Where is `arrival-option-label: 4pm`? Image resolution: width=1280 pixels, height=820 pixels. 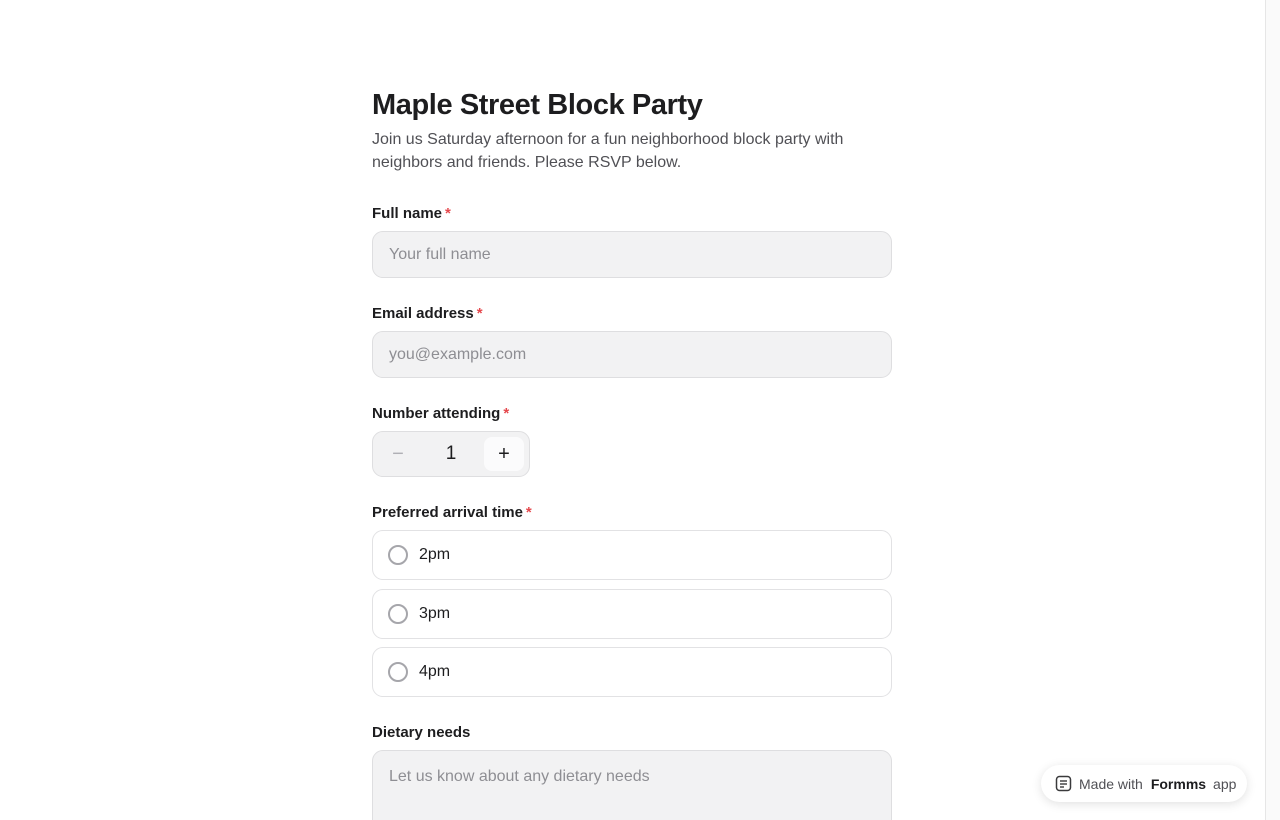
arrival-option-label: 4pm is located at coordinates (435, 671).